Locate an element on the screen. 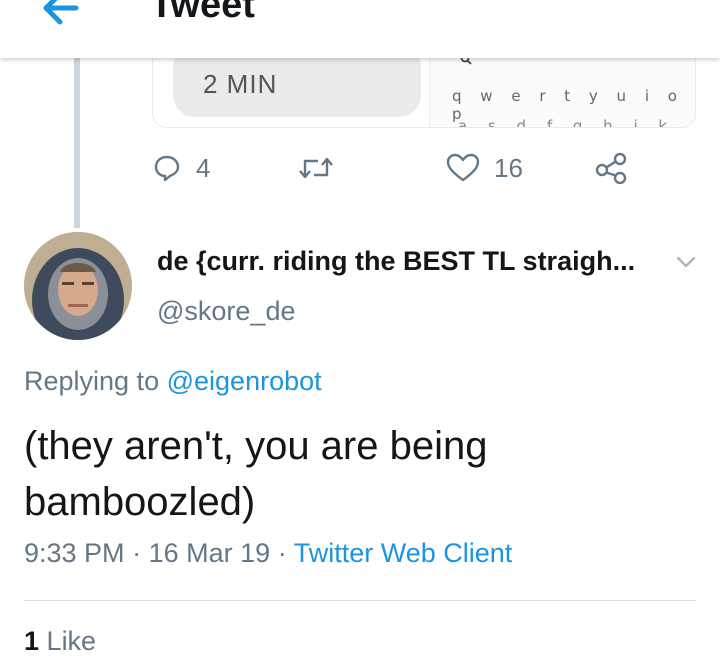 This screenshot has height=664, width=720. replying-to-label: Replying to is located at coordinates (92, 381).